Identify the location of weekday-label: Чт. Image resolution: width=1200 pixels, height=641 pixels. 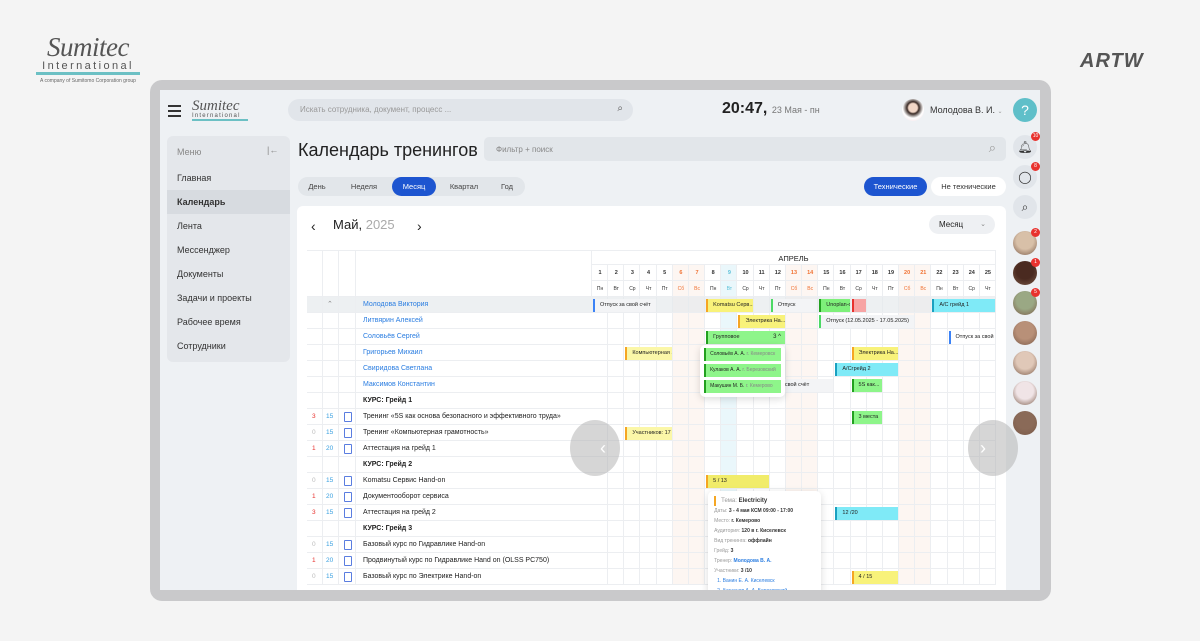
(648, 289).